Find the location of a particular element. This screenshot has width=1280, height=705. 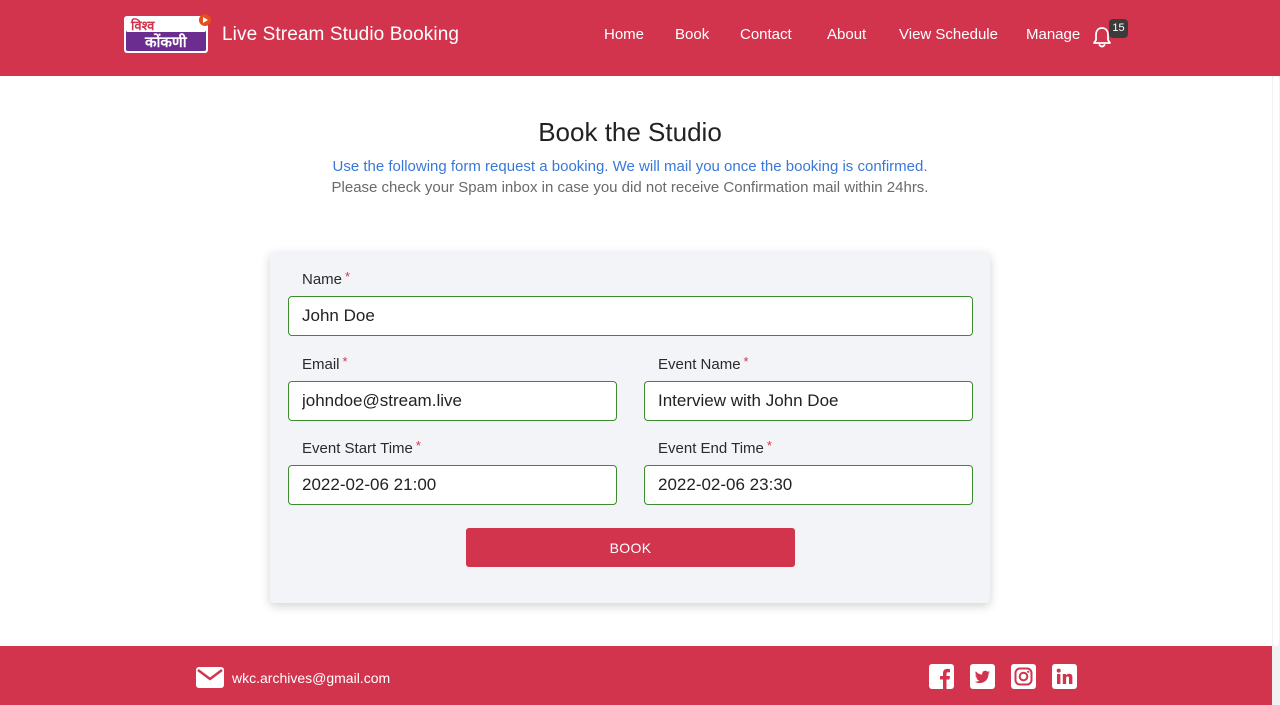

event-start-label: Event Start Time * is located at coordinates (361, 447).